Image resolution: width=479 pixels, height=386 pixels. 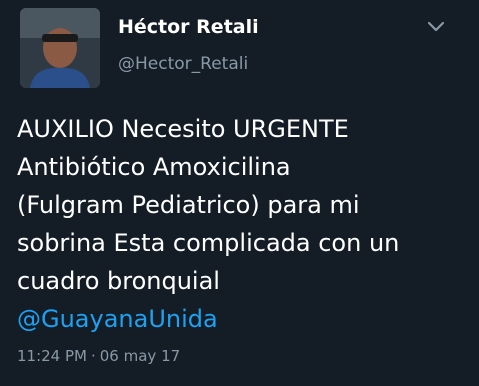 I want to click on tweet-time: 11:24 PM, so click(x=52, y=356).